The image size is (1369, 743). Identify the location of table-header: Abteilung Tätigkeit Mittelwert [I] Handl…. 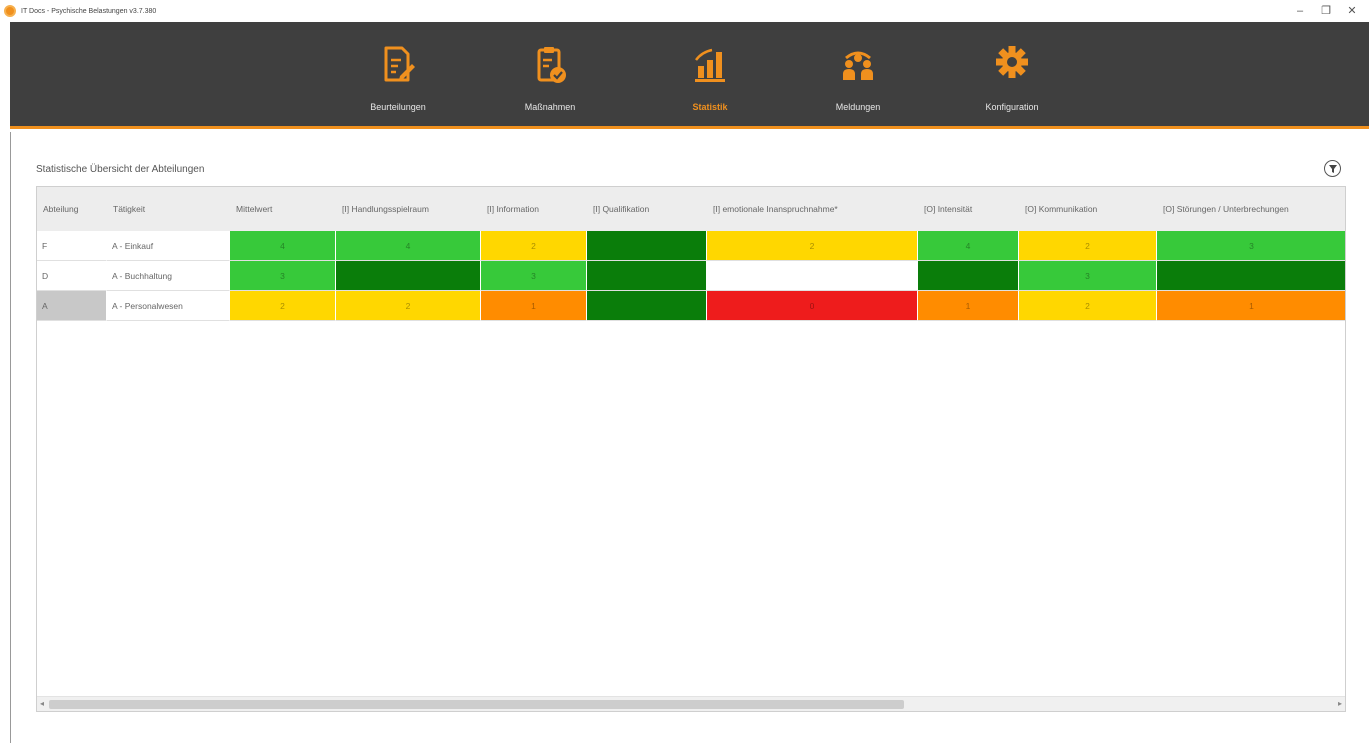
(691, 209).